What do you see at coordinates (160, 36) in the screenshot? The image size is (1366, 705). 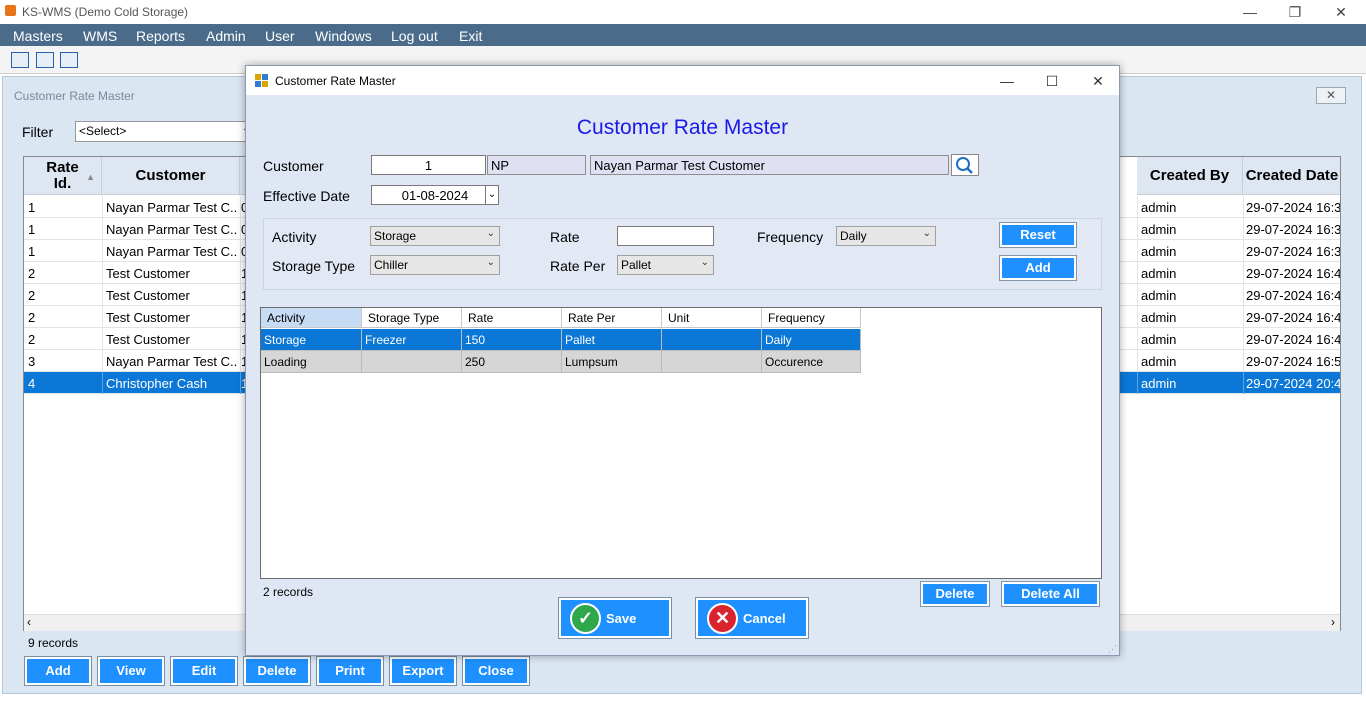 I see `menu-reports: Reports` at bounding box center [160, 36].